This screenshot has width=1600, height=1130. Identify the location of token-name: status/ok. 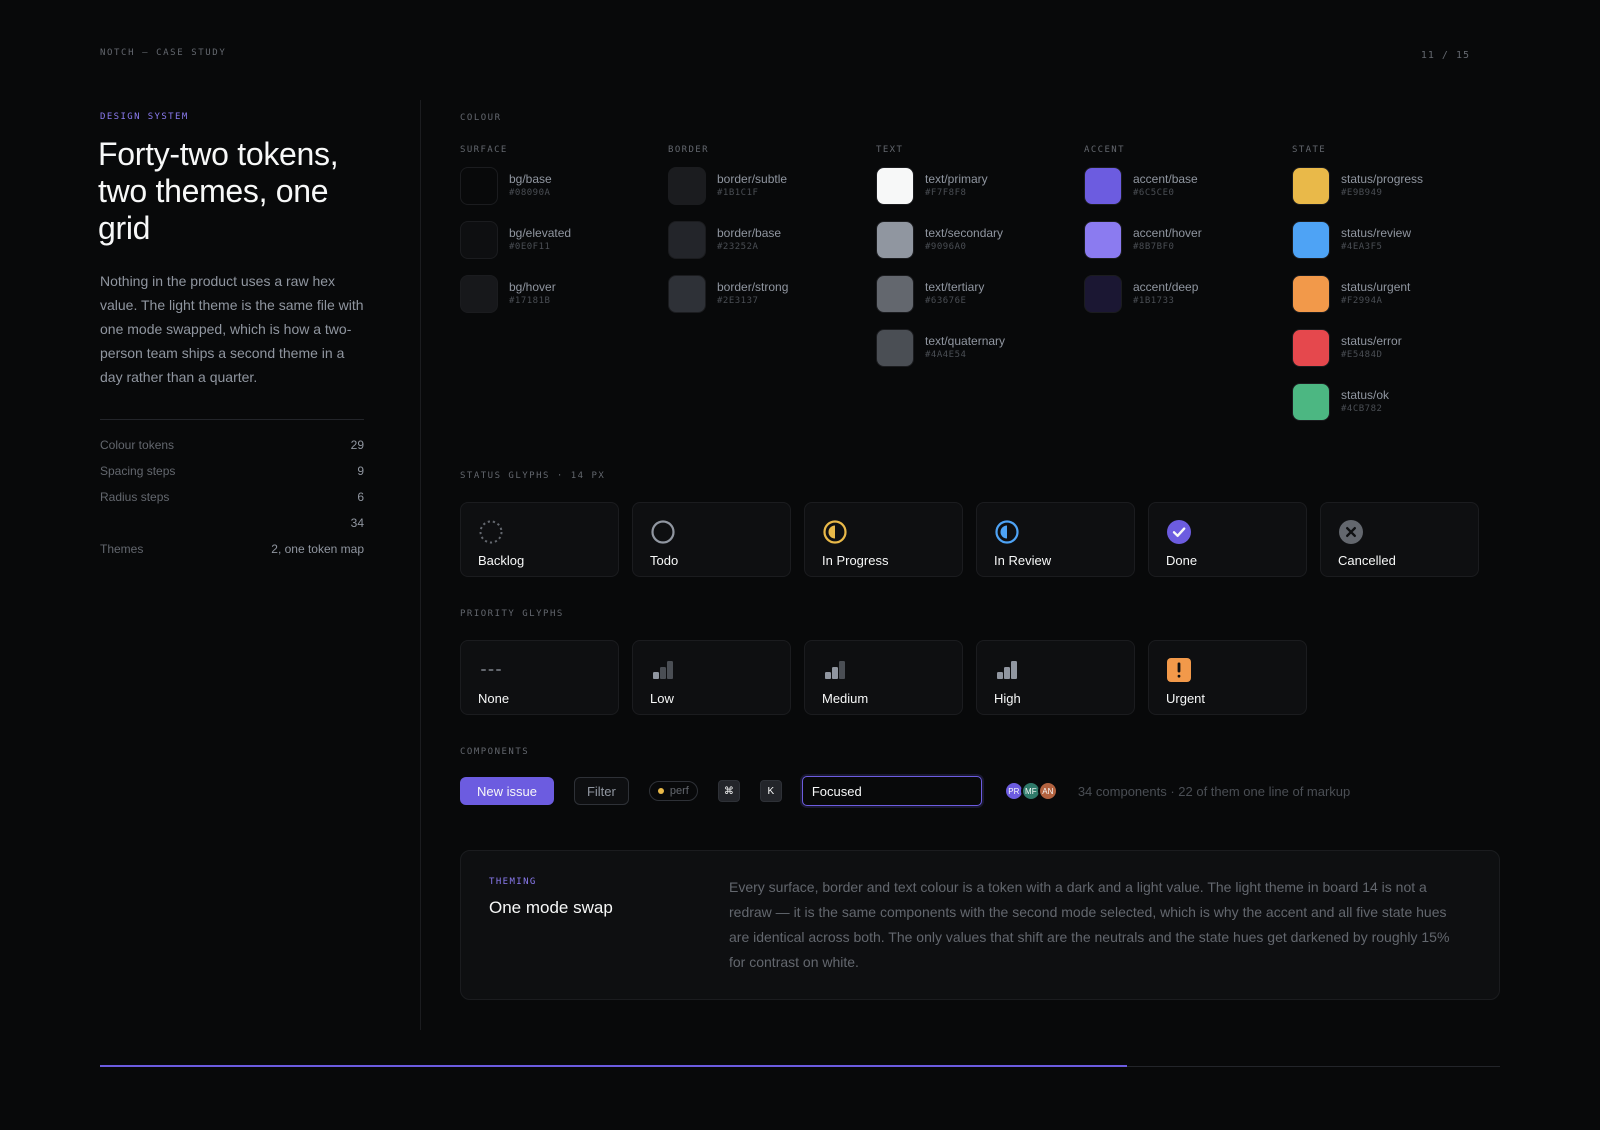
(1365, 395).